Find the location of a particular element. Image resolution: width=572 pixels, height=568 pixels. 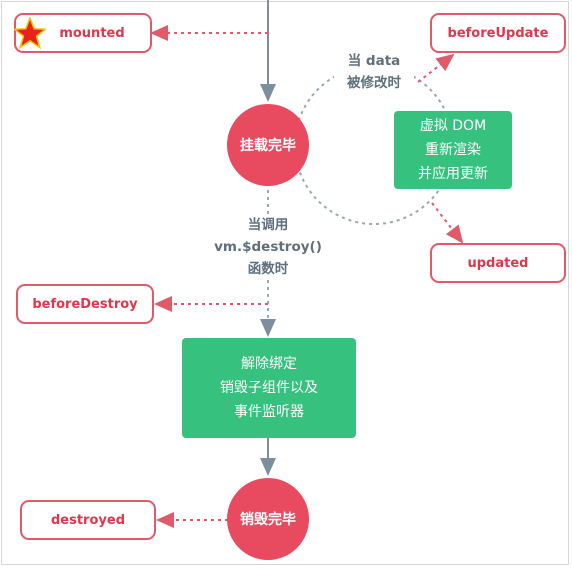

mounted-done-label: 挂载完毕 is located at coordinates (268, 146).